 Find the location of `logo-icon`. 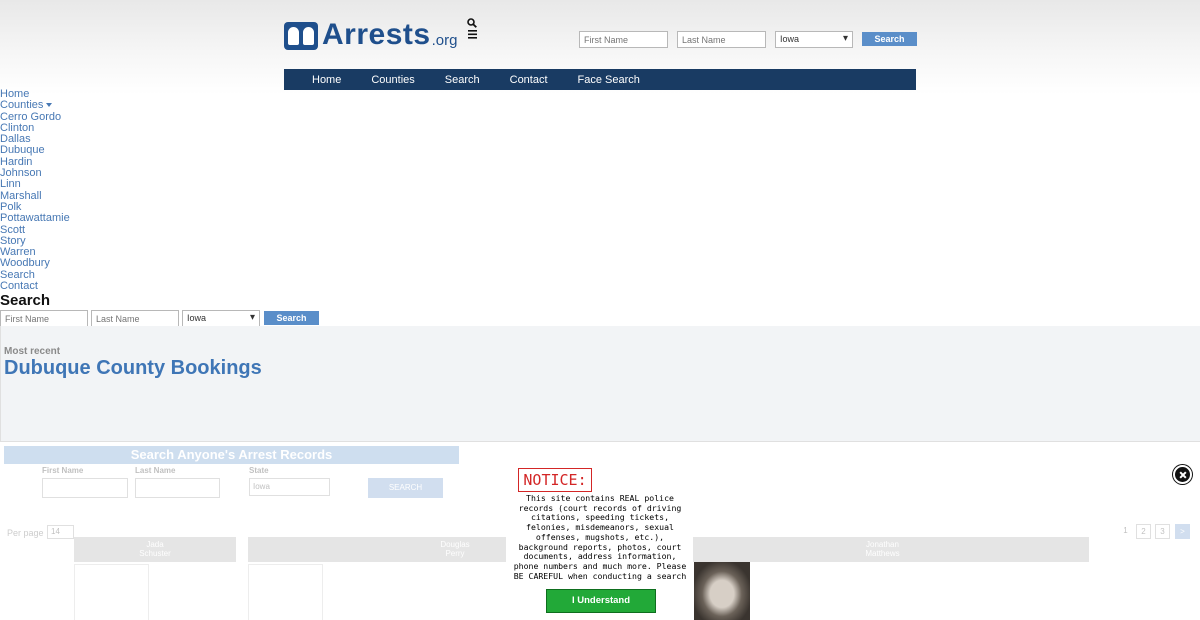

logo-icon is located at coordinates (301, 36).